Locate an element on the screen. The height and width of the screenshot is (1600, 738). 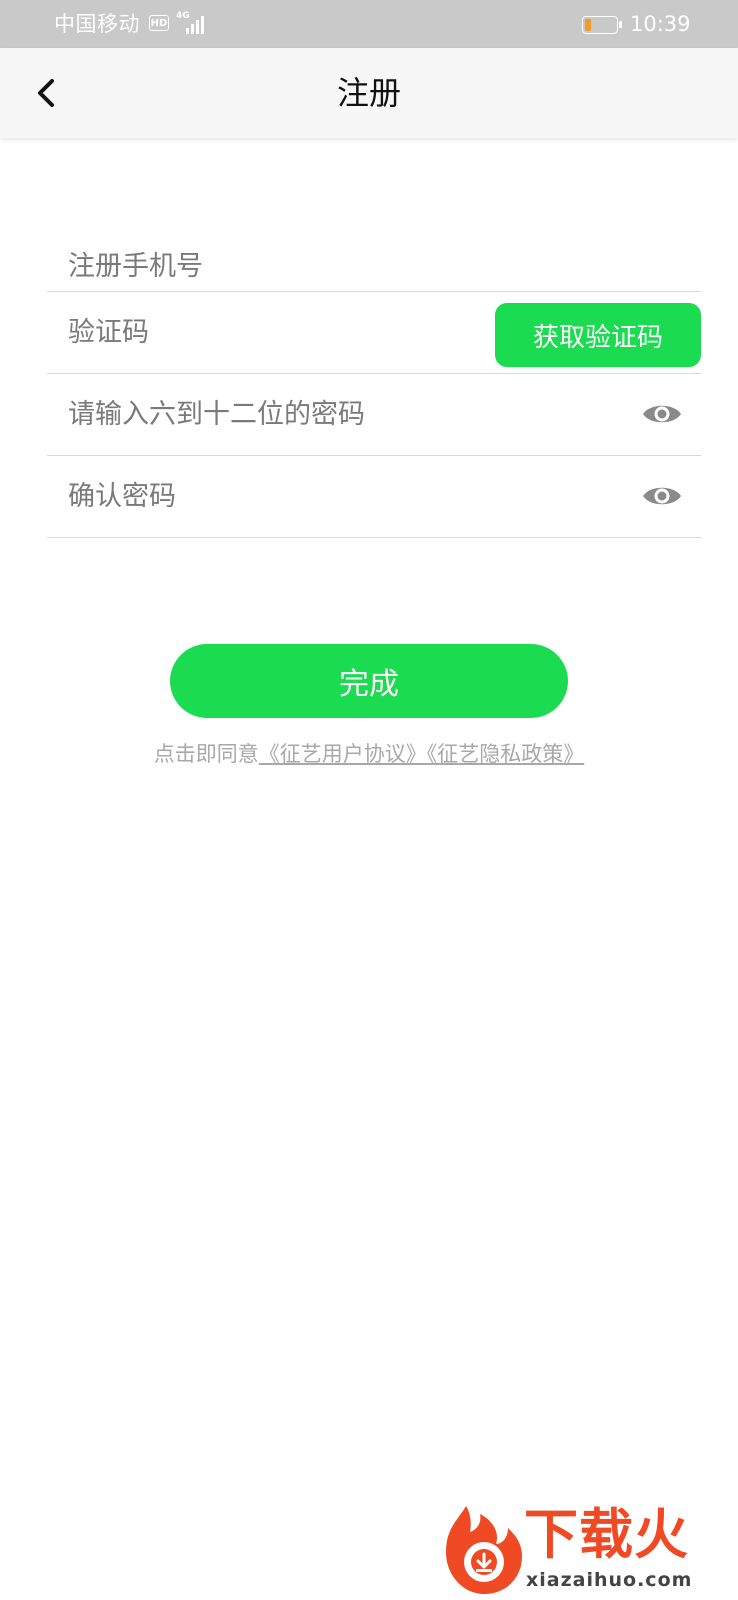
watermark: 下载火 xiazaihuo.com is located at coordinates (586, 1550).